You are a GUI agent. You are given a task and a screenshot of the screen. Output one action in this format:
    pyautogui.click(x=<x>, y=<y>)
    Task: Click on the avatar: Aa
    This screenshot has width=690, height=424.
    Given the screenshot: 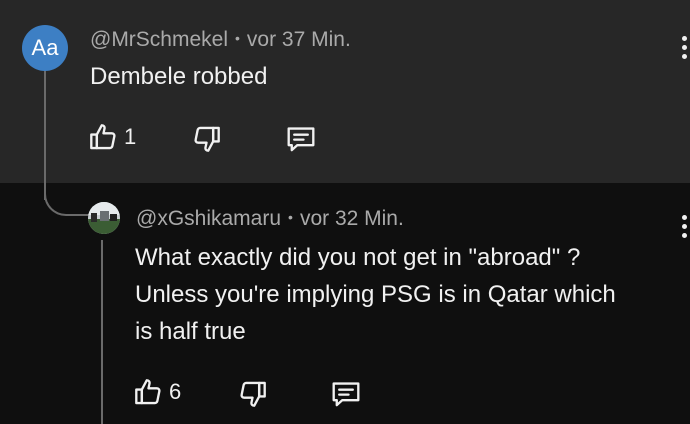 What is the action you would take?
    pyautogui.click(x=45, y=48)
    